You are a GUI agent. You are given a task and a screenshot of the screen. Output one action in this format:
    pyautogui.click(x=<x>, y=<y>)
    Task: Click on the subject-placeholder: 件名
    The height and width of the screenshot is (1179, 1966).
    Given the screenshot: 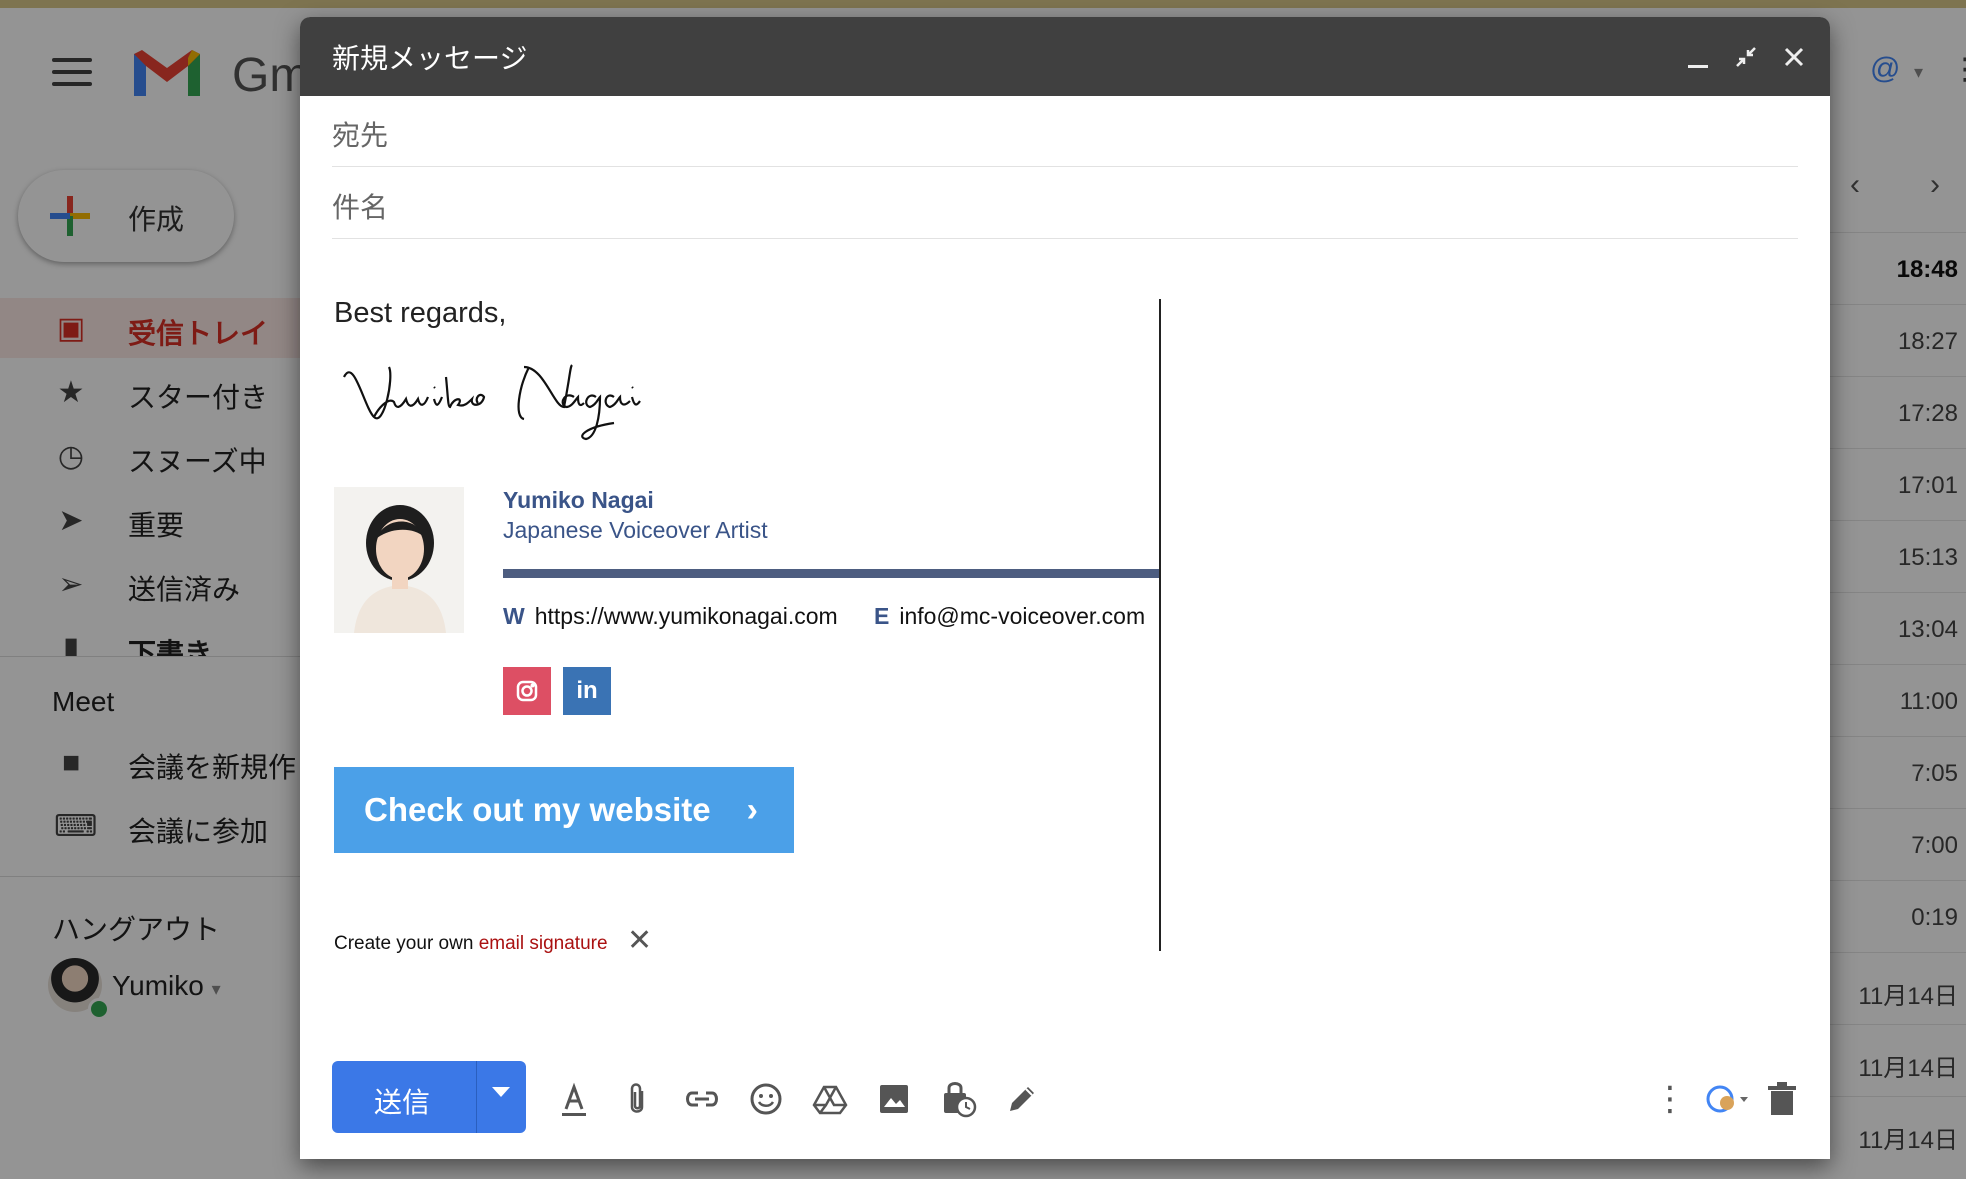 What is the action you would take?
    pyautogui.click(x=360, y=207)
    